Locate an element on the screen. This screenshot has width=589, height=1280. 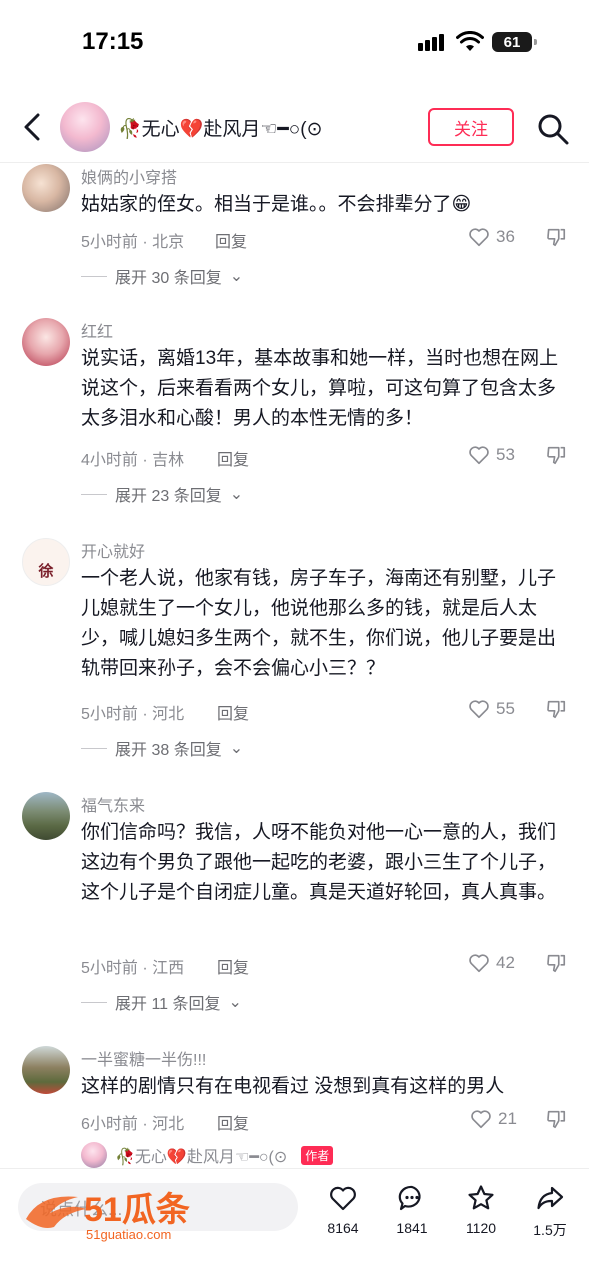
header-divider is located at coordinates (294, 162).